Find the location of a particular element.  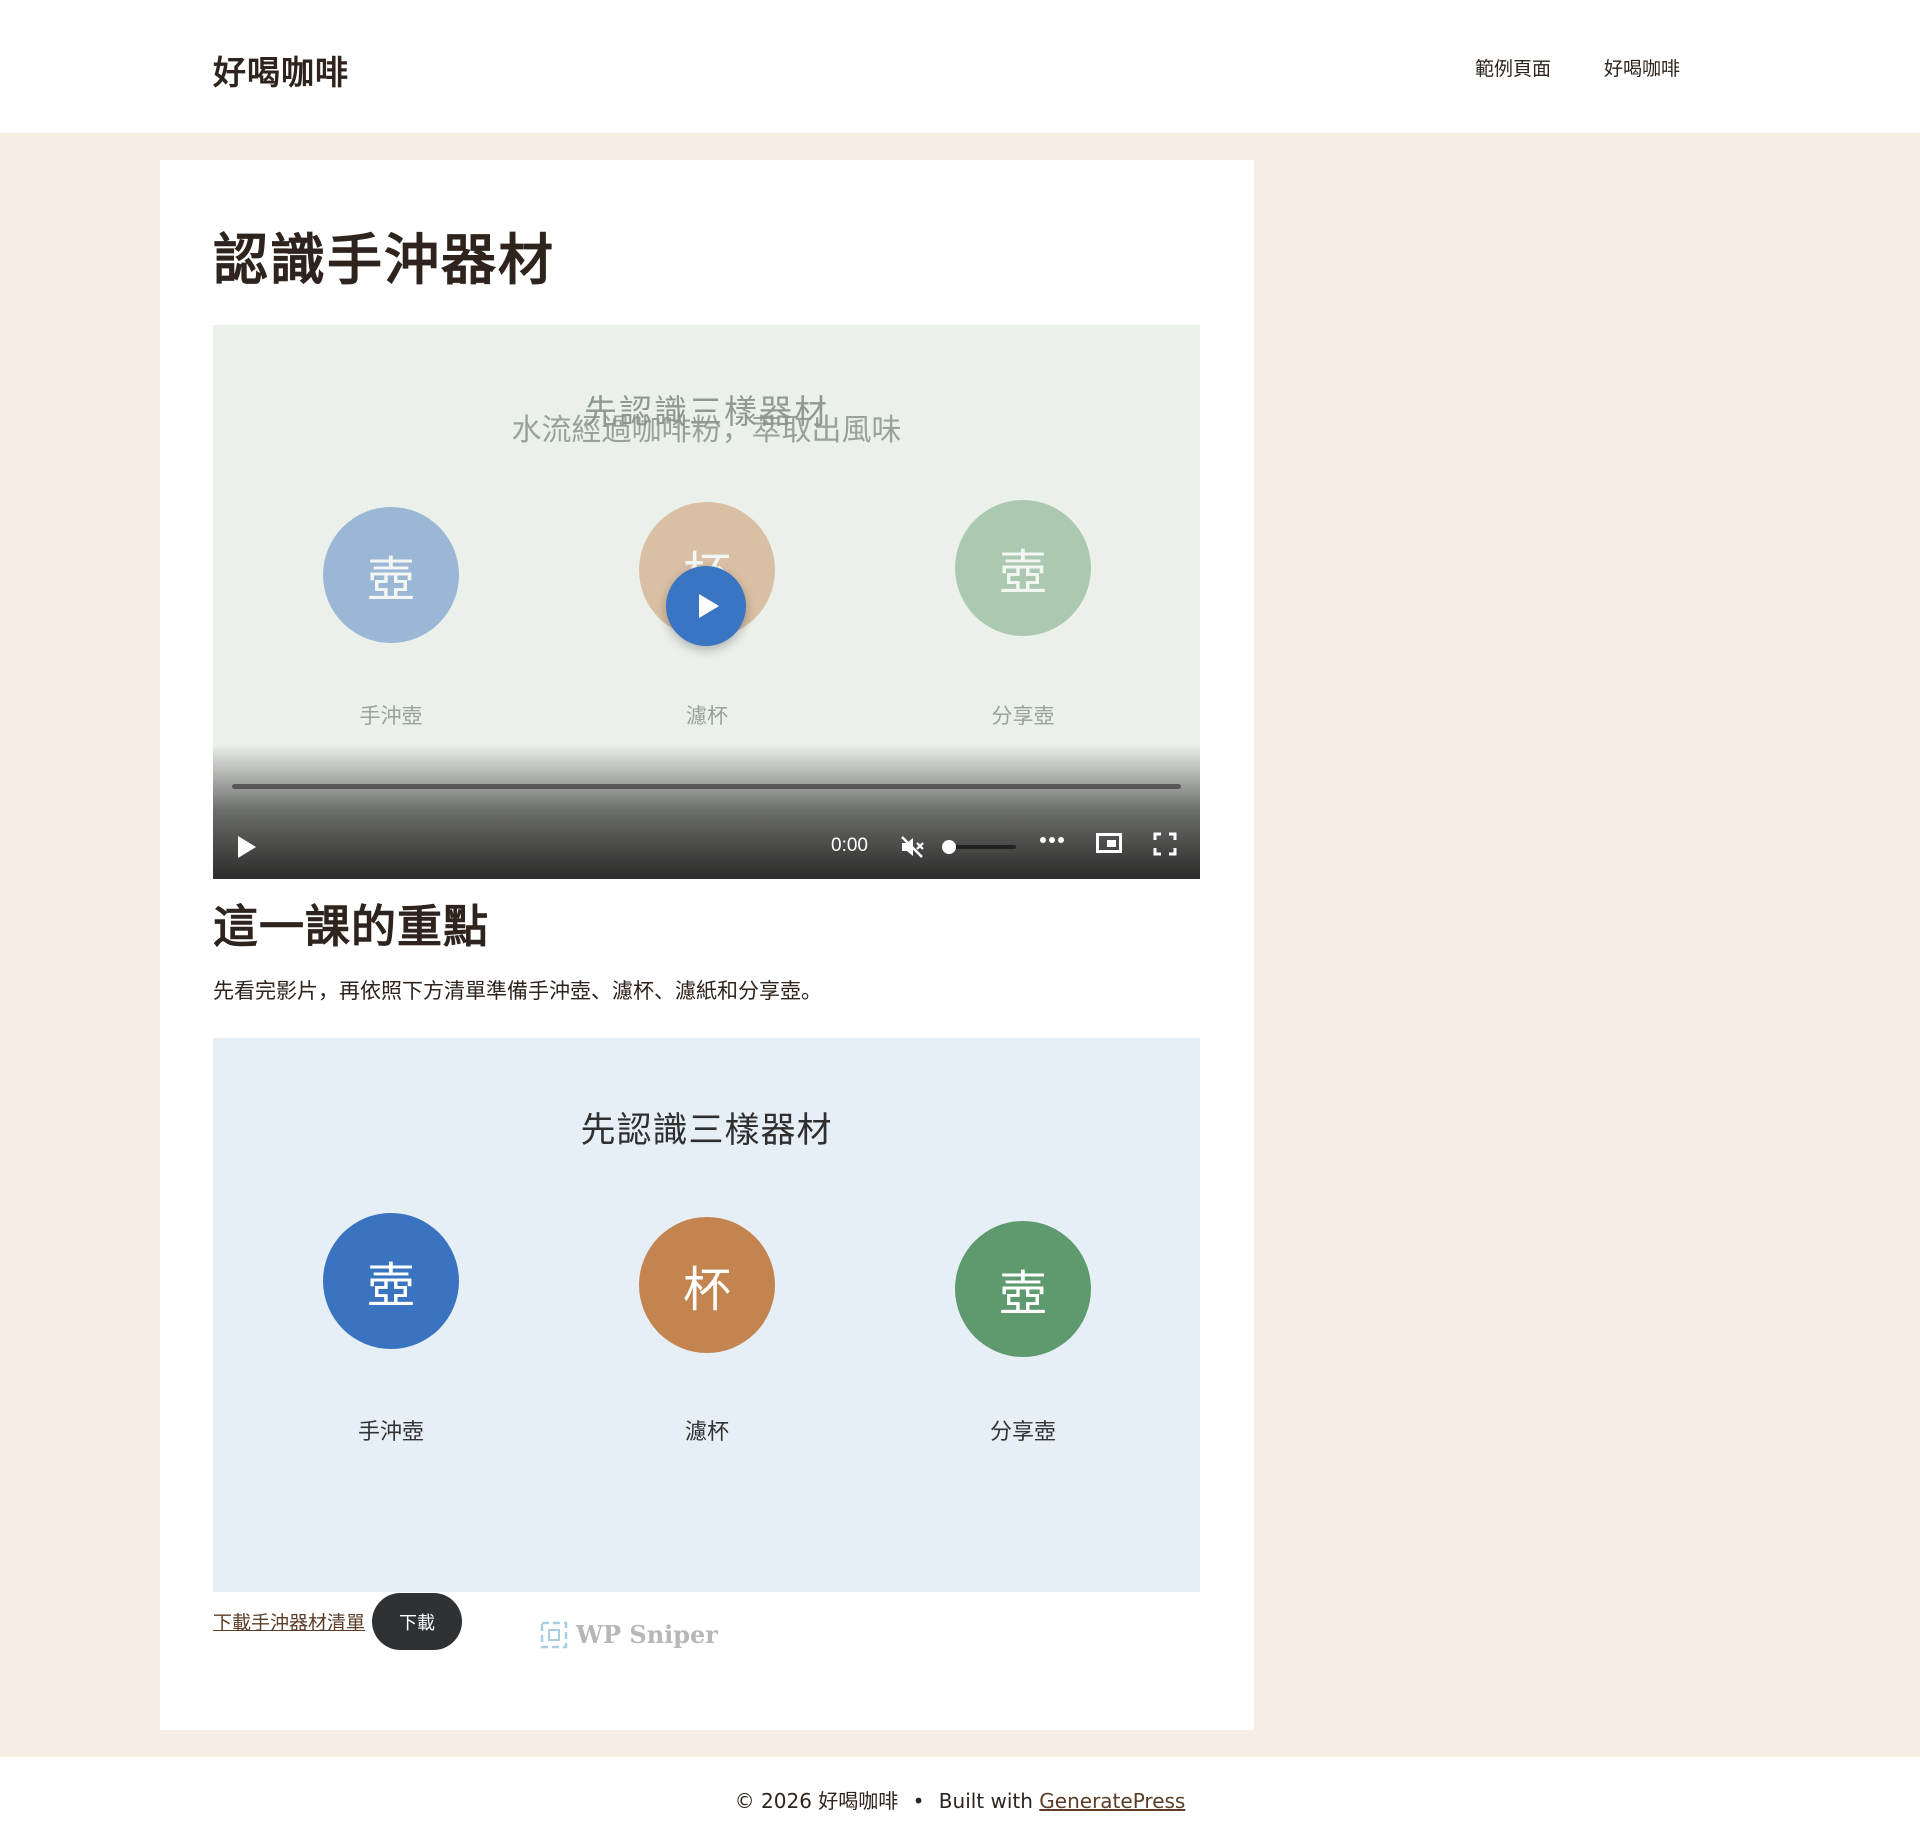

server-circle: 壺 is located at coordinates (1023, 1289).